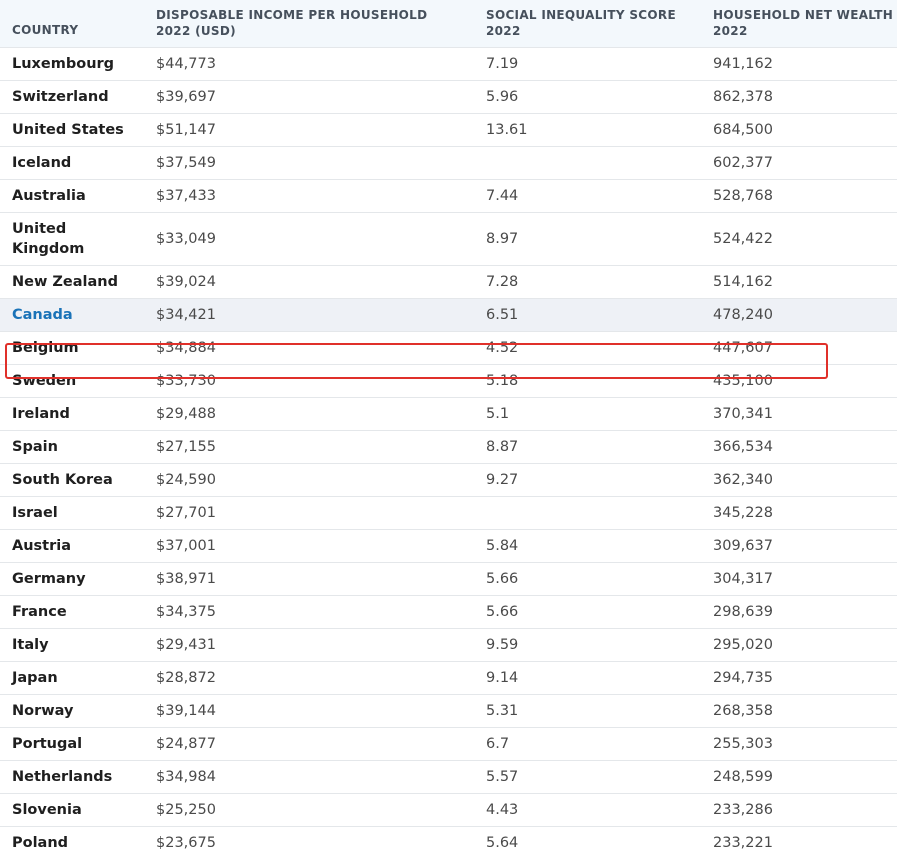  I want to click on table-row: Belgium $34,884 4.52 447,607, so click(448, 347).